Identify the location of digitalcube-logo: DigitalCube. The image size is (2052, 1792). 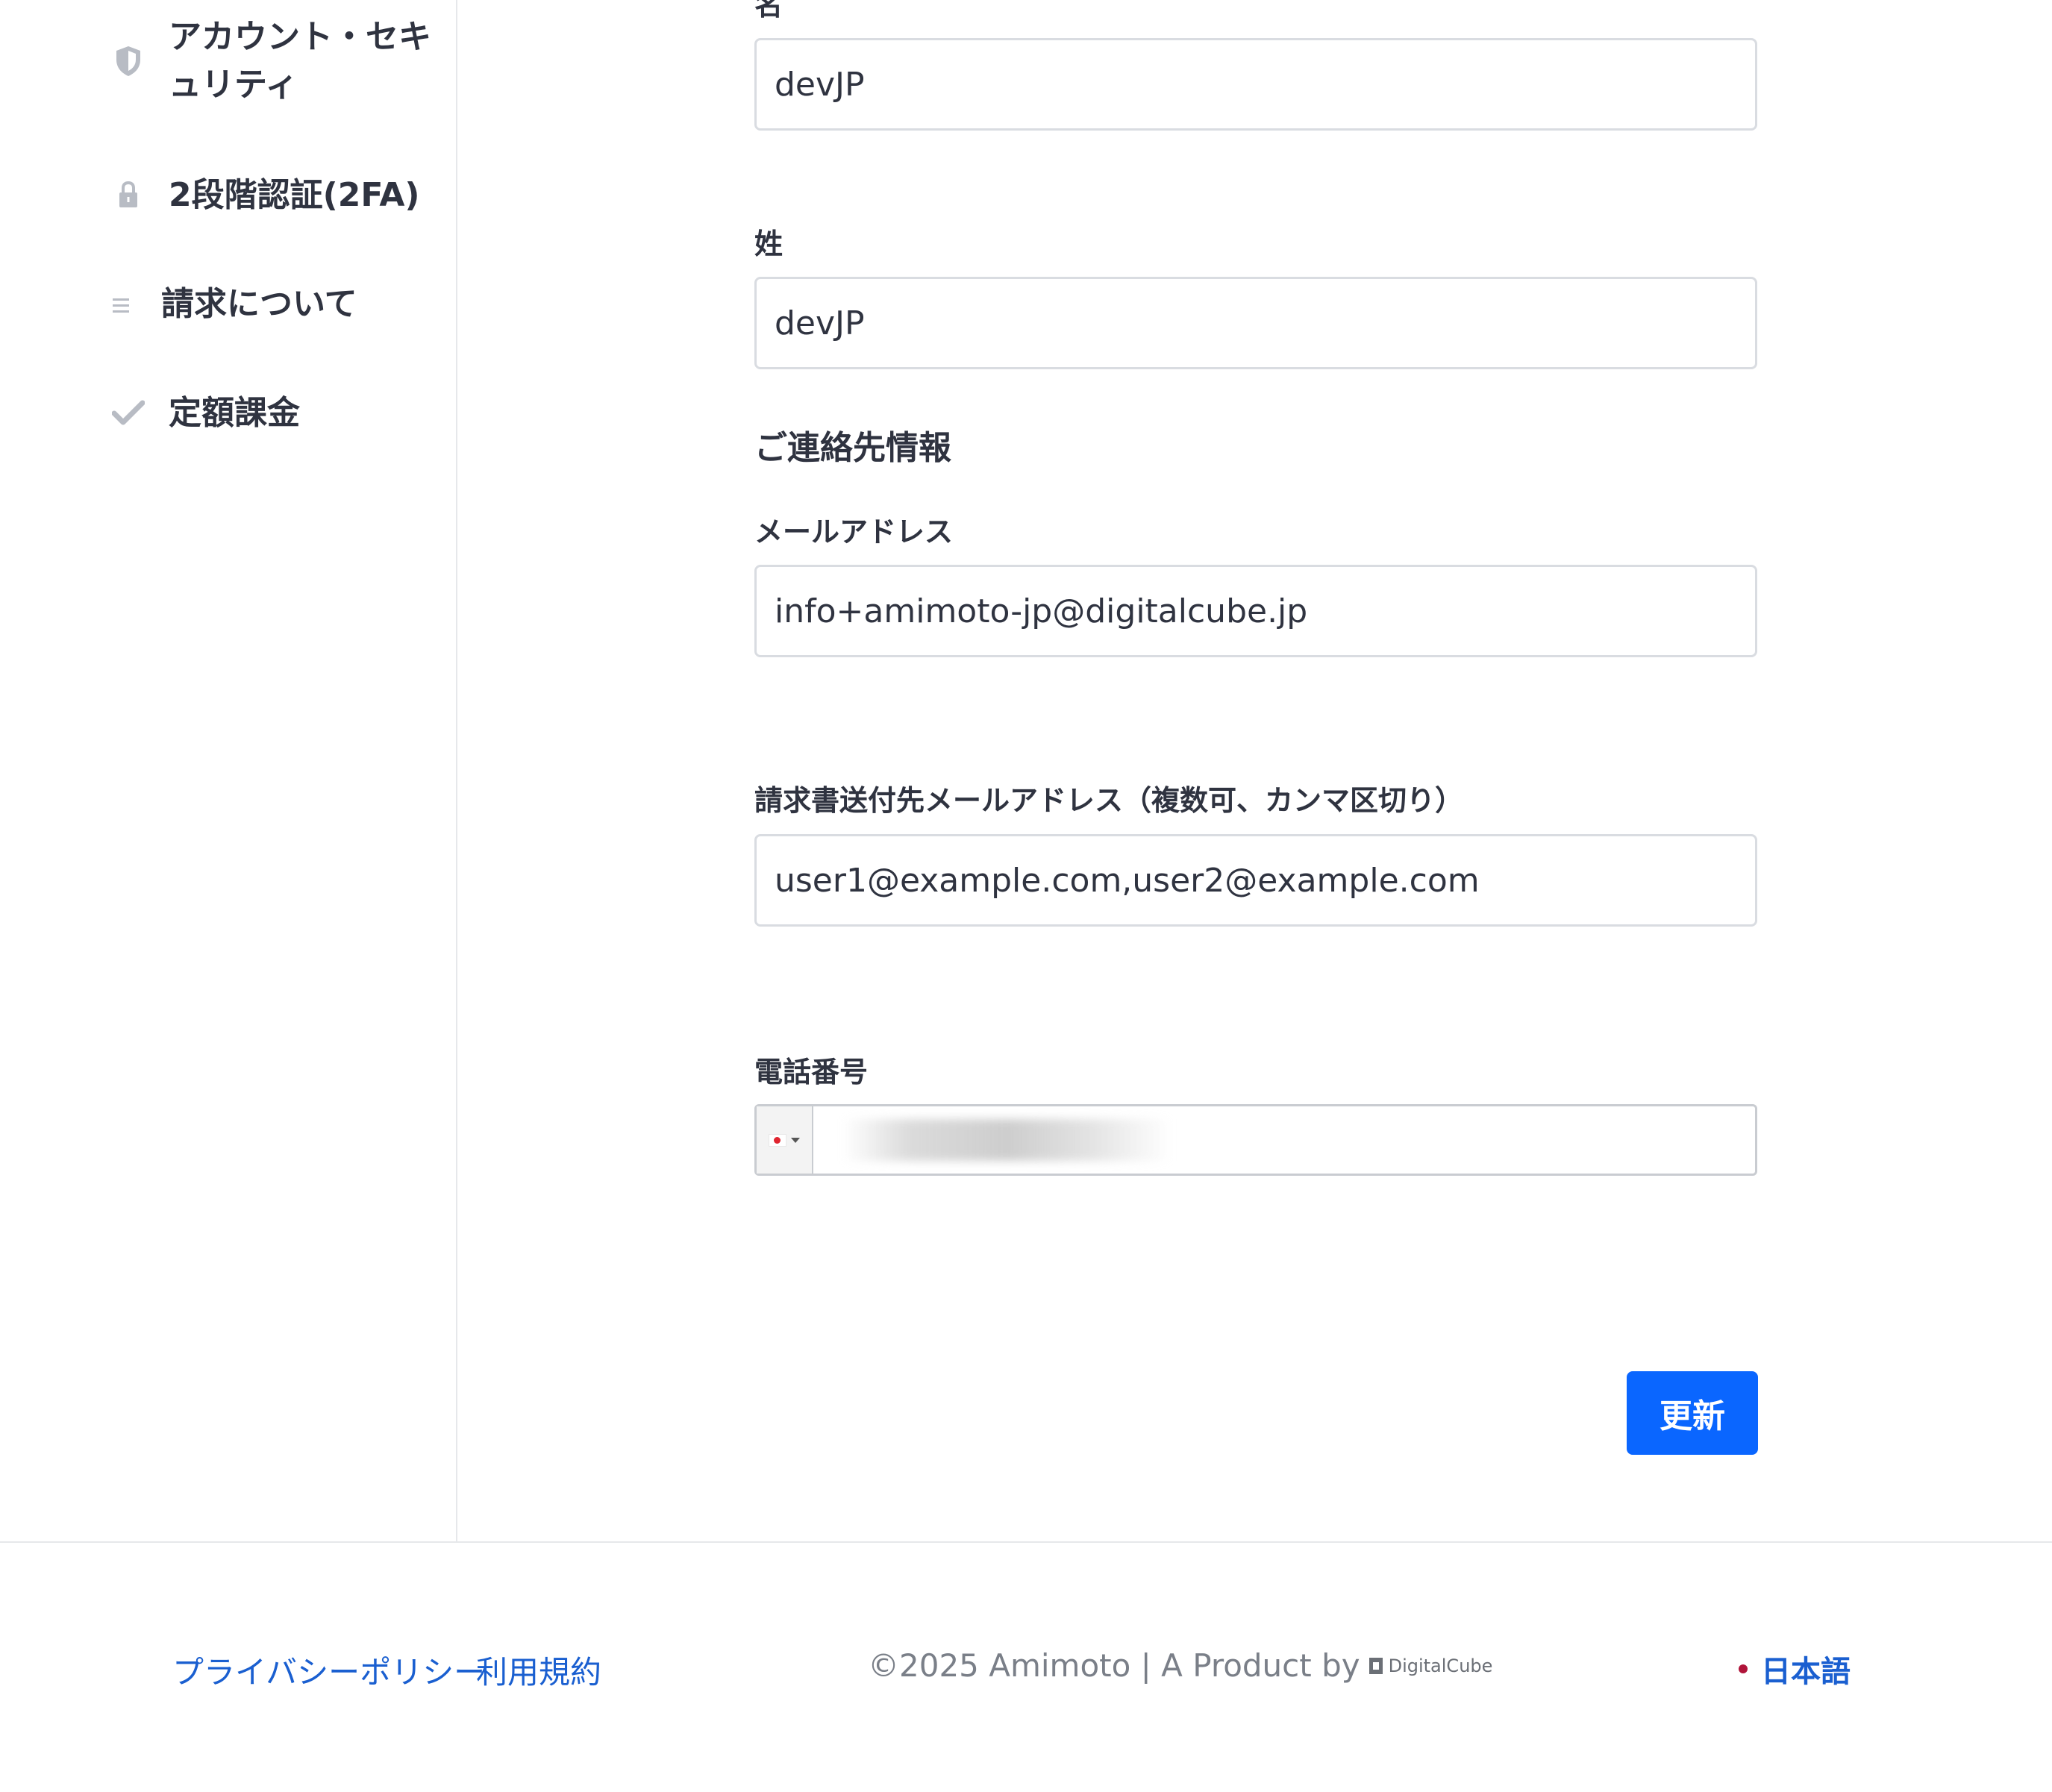
(1430, 1666).